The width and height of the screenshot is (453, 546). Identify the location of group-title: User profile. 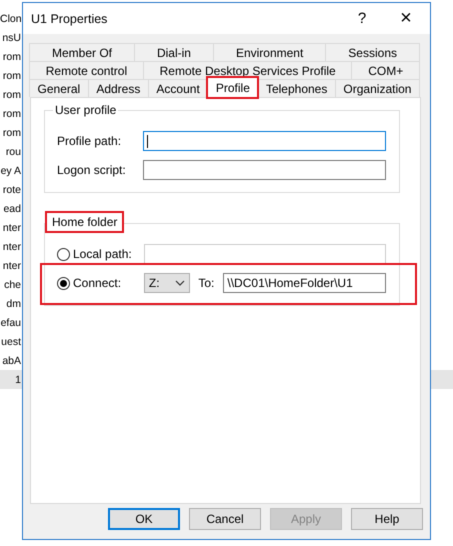
(85, 110).